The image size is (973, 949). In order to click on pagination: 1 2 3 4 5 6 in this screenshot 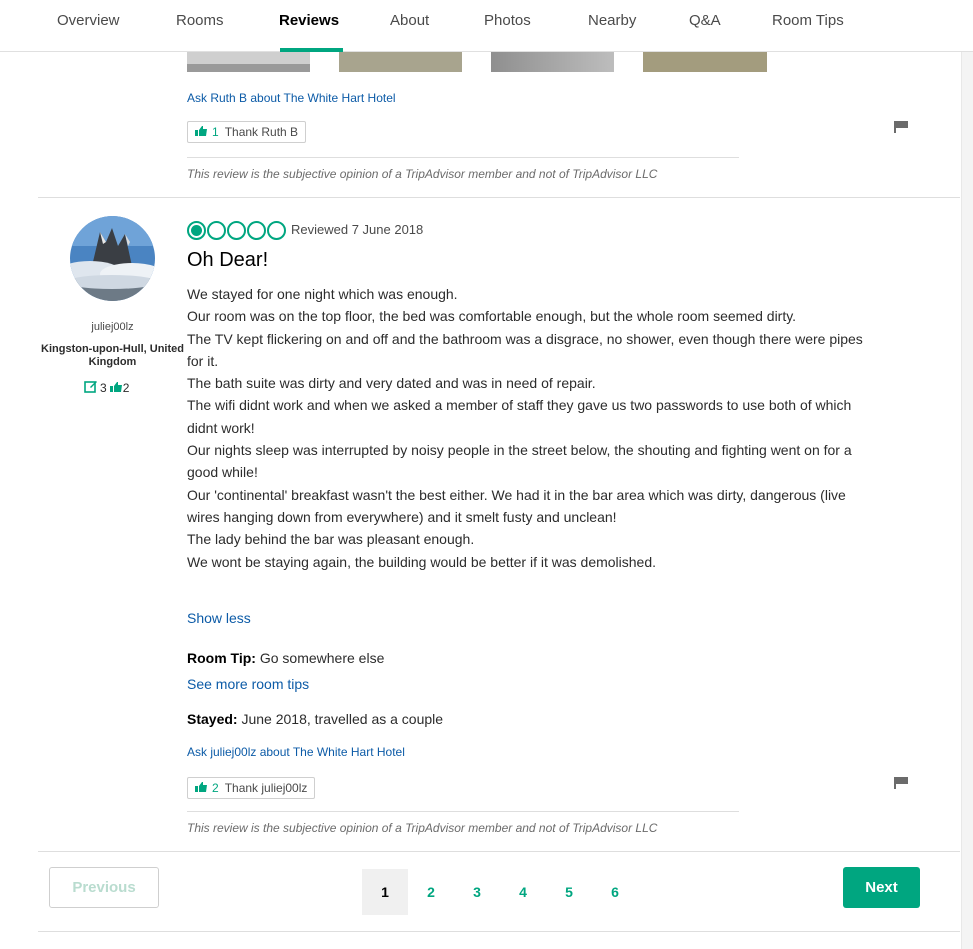, I will do `click(500, 892)`.